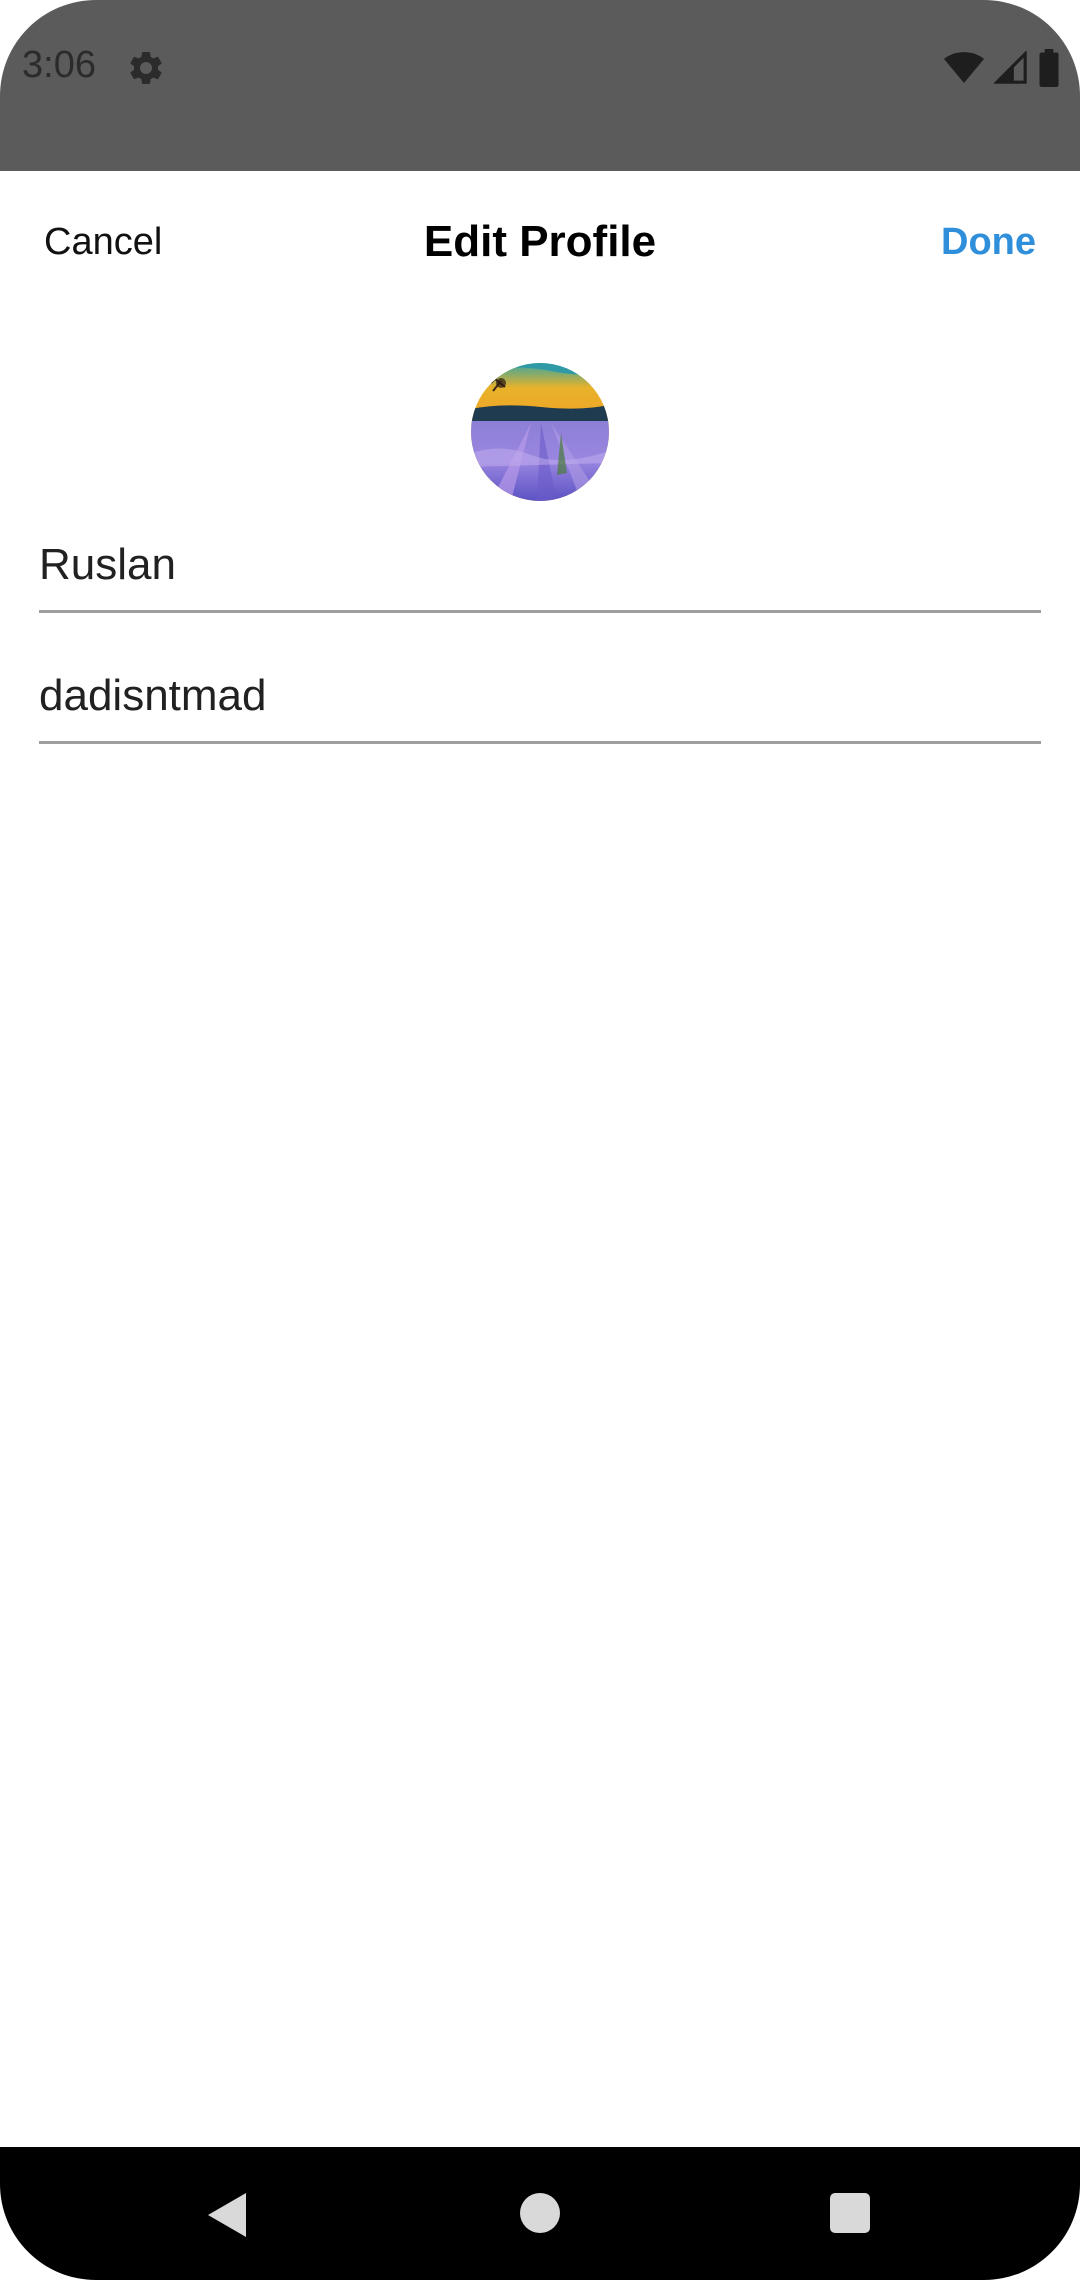  I want to click on done-button: Done, so click(988, 242).